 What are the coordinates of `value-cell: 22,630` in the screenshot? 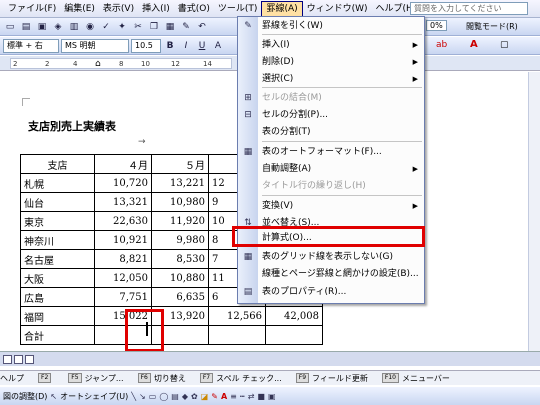 It's located at (123, 221).